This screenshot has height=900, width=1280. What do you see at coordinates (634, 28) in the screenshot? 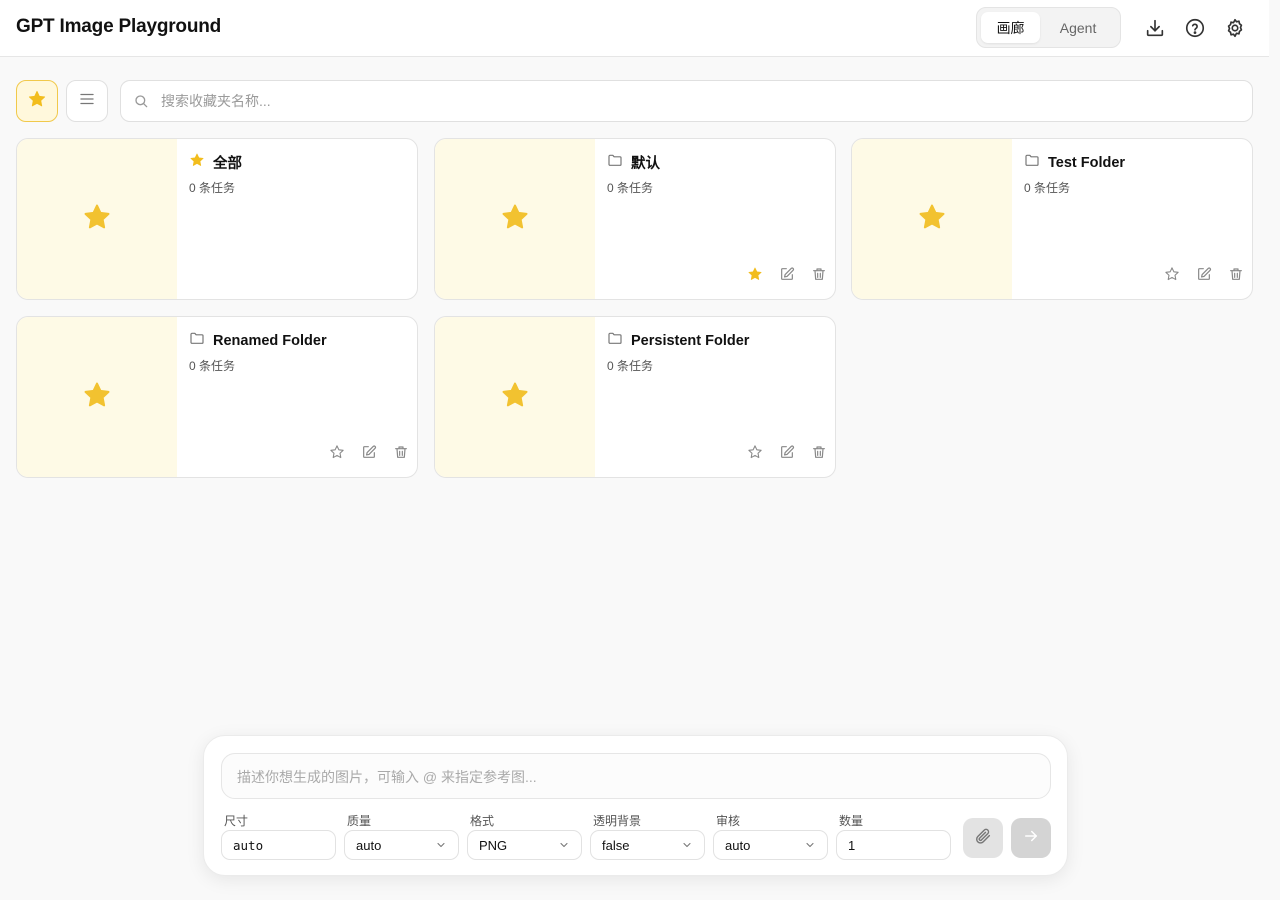
I see `app-header: GPT Image Playground 画廊 Agent` at bounding box center [634, 28].